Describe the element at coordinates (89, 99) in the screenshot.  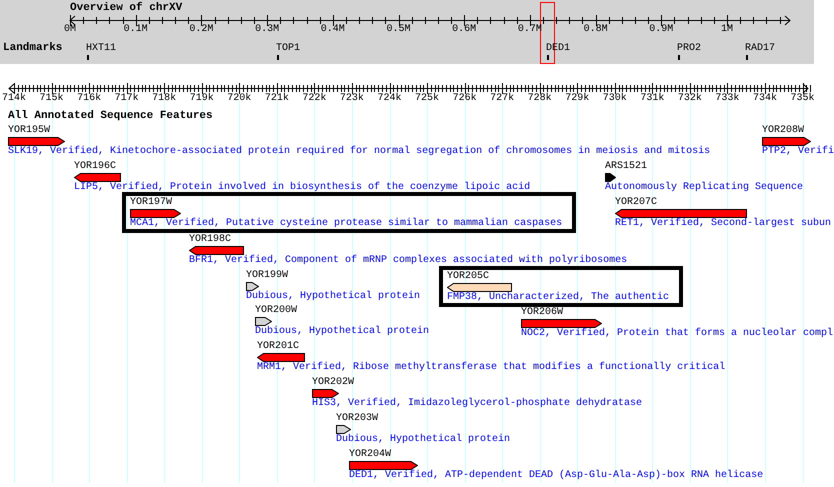
I see `ruler-tick-label: 716k` at that location.